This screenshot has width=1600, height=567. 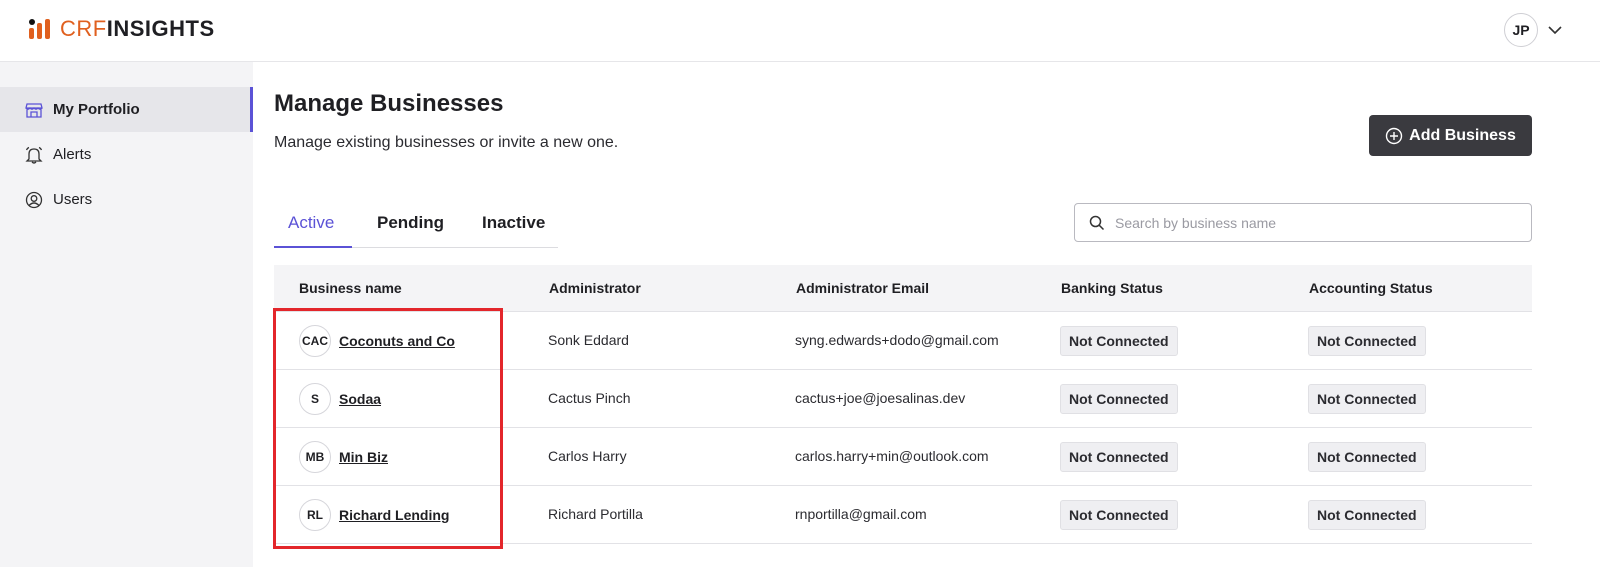 I want to click on business-name-link: Min Biz, so click(x=363, y=457).